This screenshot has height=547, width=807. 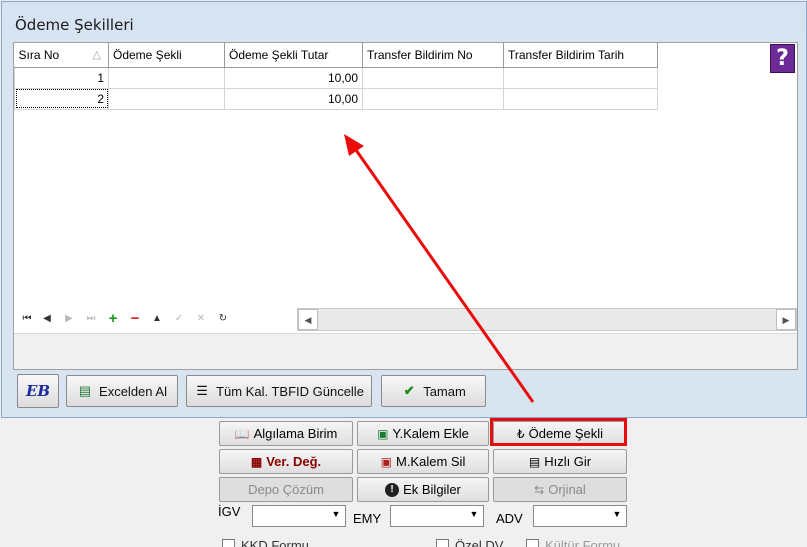 What do you see at coordinates (444, 276) in the screenshot?
I see `red-arrow` at bounding box center [444, 276].